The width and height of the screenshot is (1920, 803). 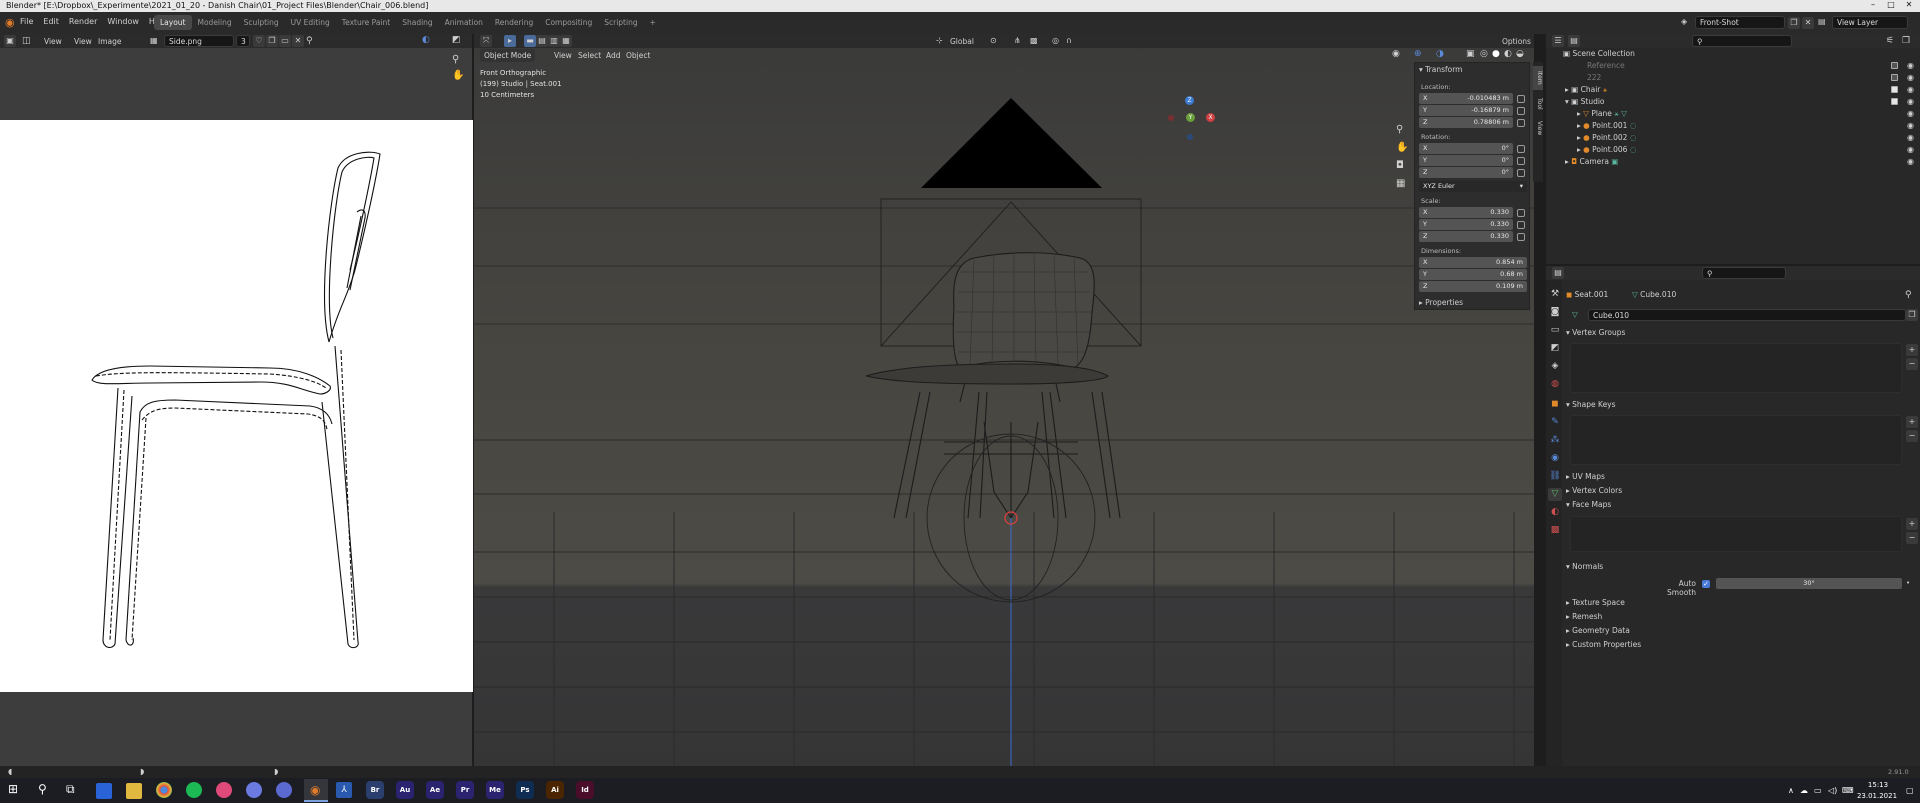 I want to click on maximize-button: □, so click(x=1891, y=6).